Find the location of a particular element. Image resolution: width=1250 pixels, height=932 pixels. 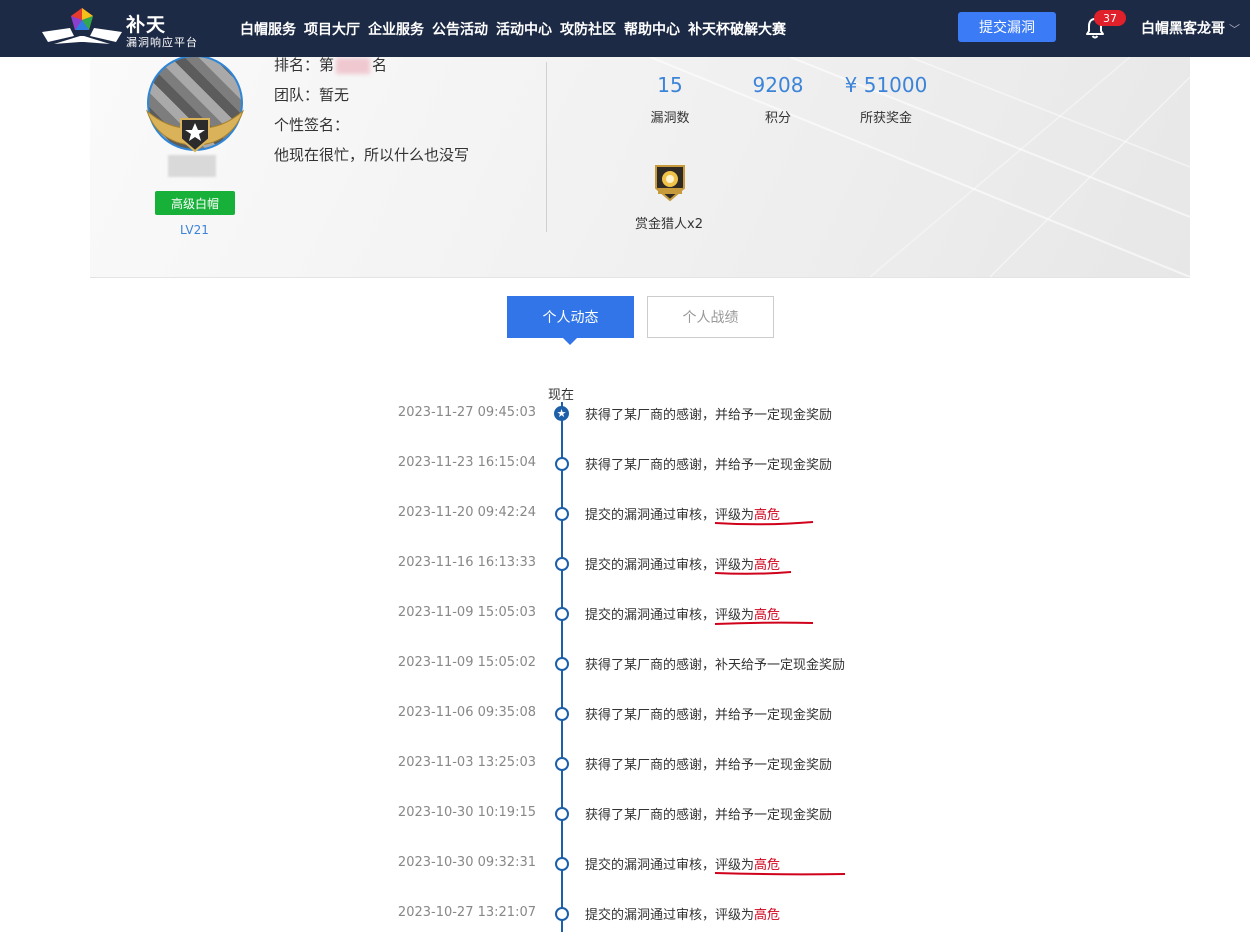

timeline-item: 2023-11-23 16:15:04 获得了某厂商的感谢，并给予一定现金奖励 is located at coordinates (625, 464).